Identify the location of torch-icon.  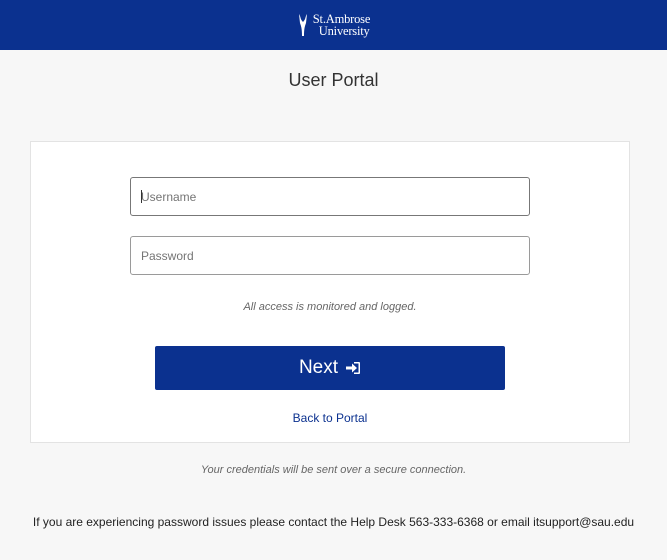
(302, 25).